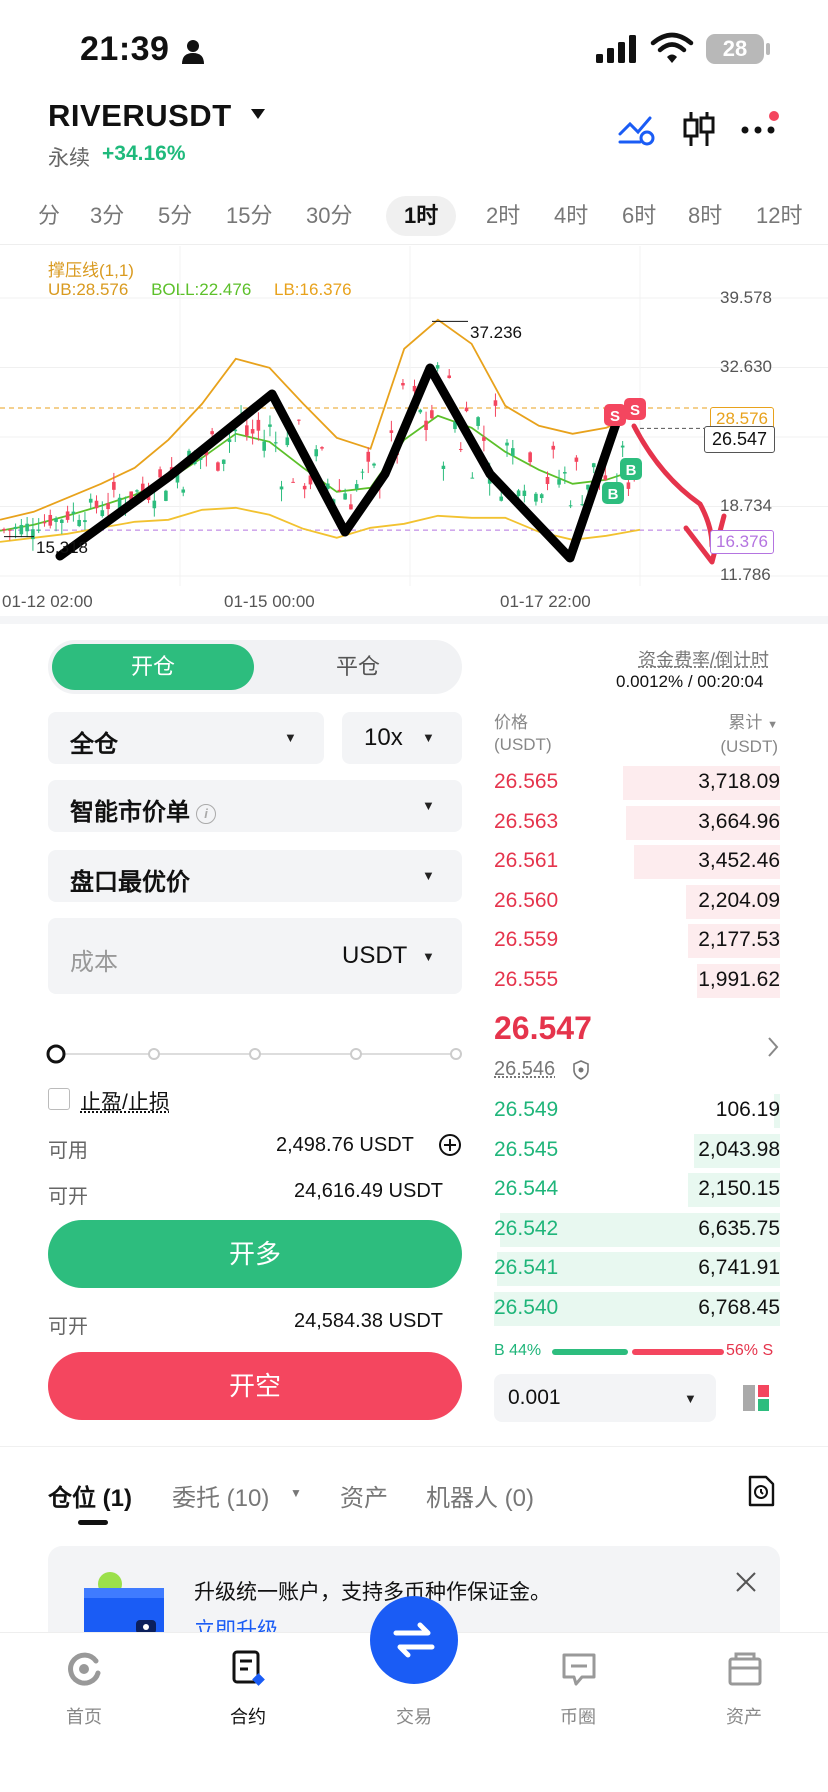 This screenshot has width=828, height=1792. Describe the element at coordinates (480, 1495) in the screenshot. I see `tab-bots: 机器人 (0)` at that location.